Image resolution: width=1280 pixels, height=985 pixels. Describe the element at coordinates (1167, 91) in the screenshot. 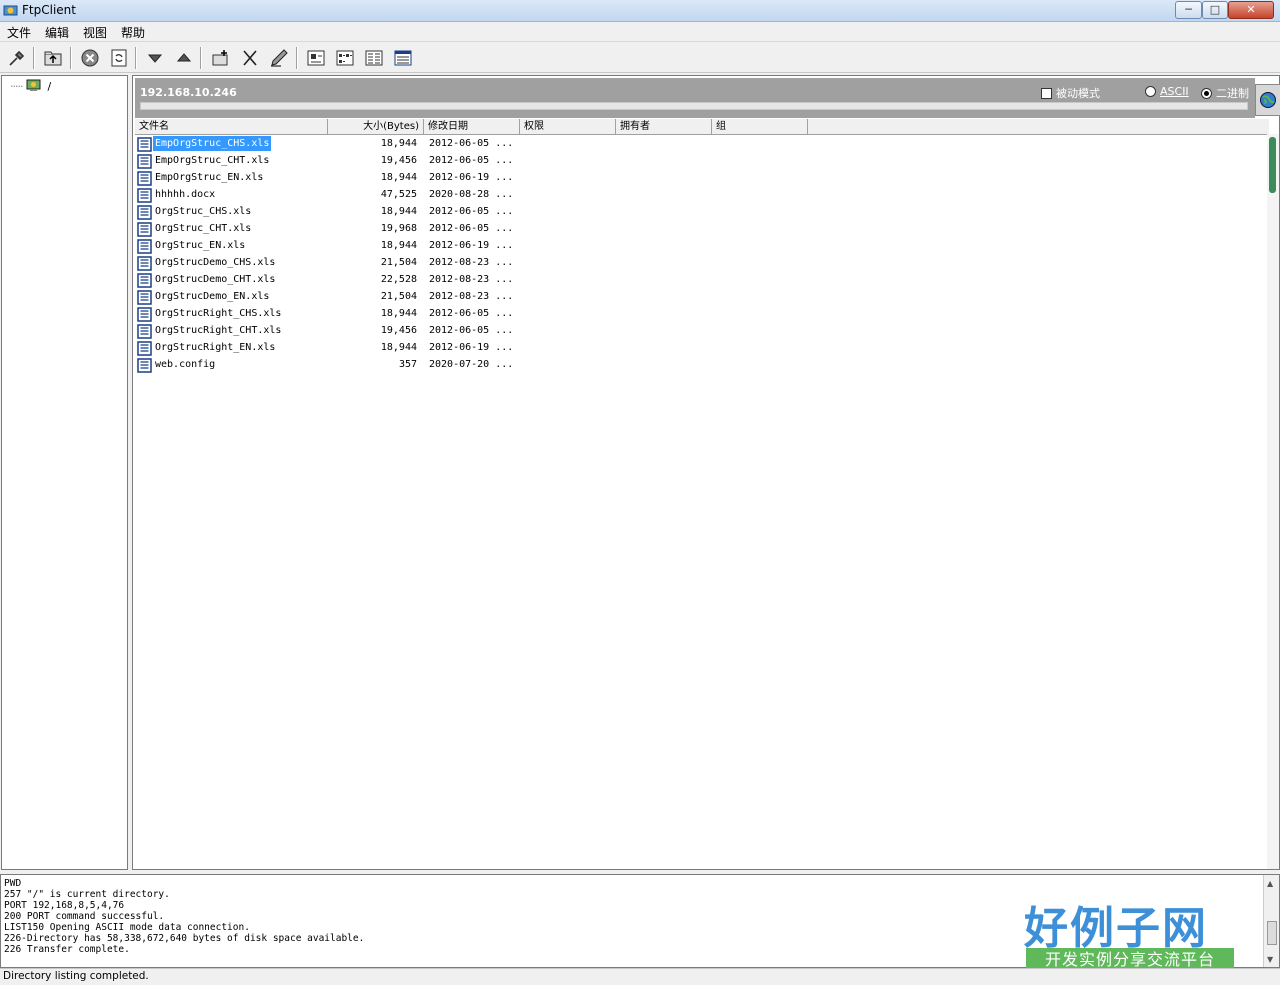

I see `ascii-mode-option: ASCII` at that location.